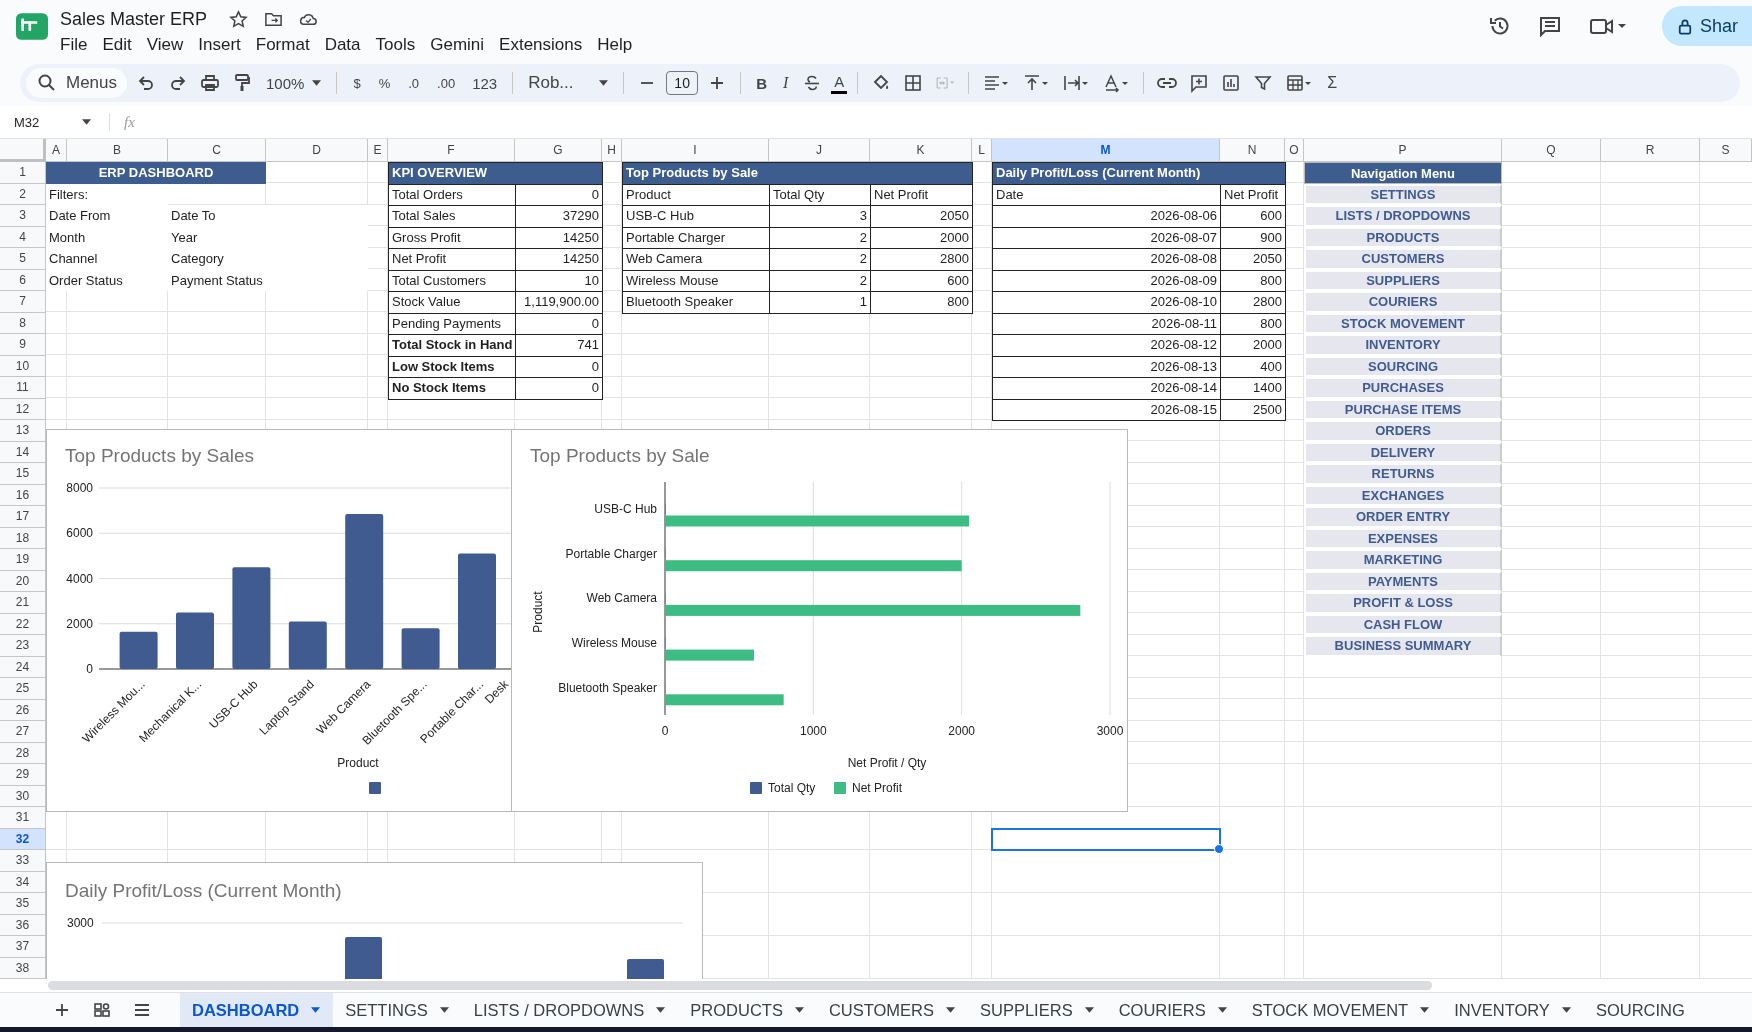 The width and height of the screenshot is (1752, 1032). What do you see at coordinates (23, 732) in the screenshot?
I see `row-header: 27` at bounding box center [23, 732].